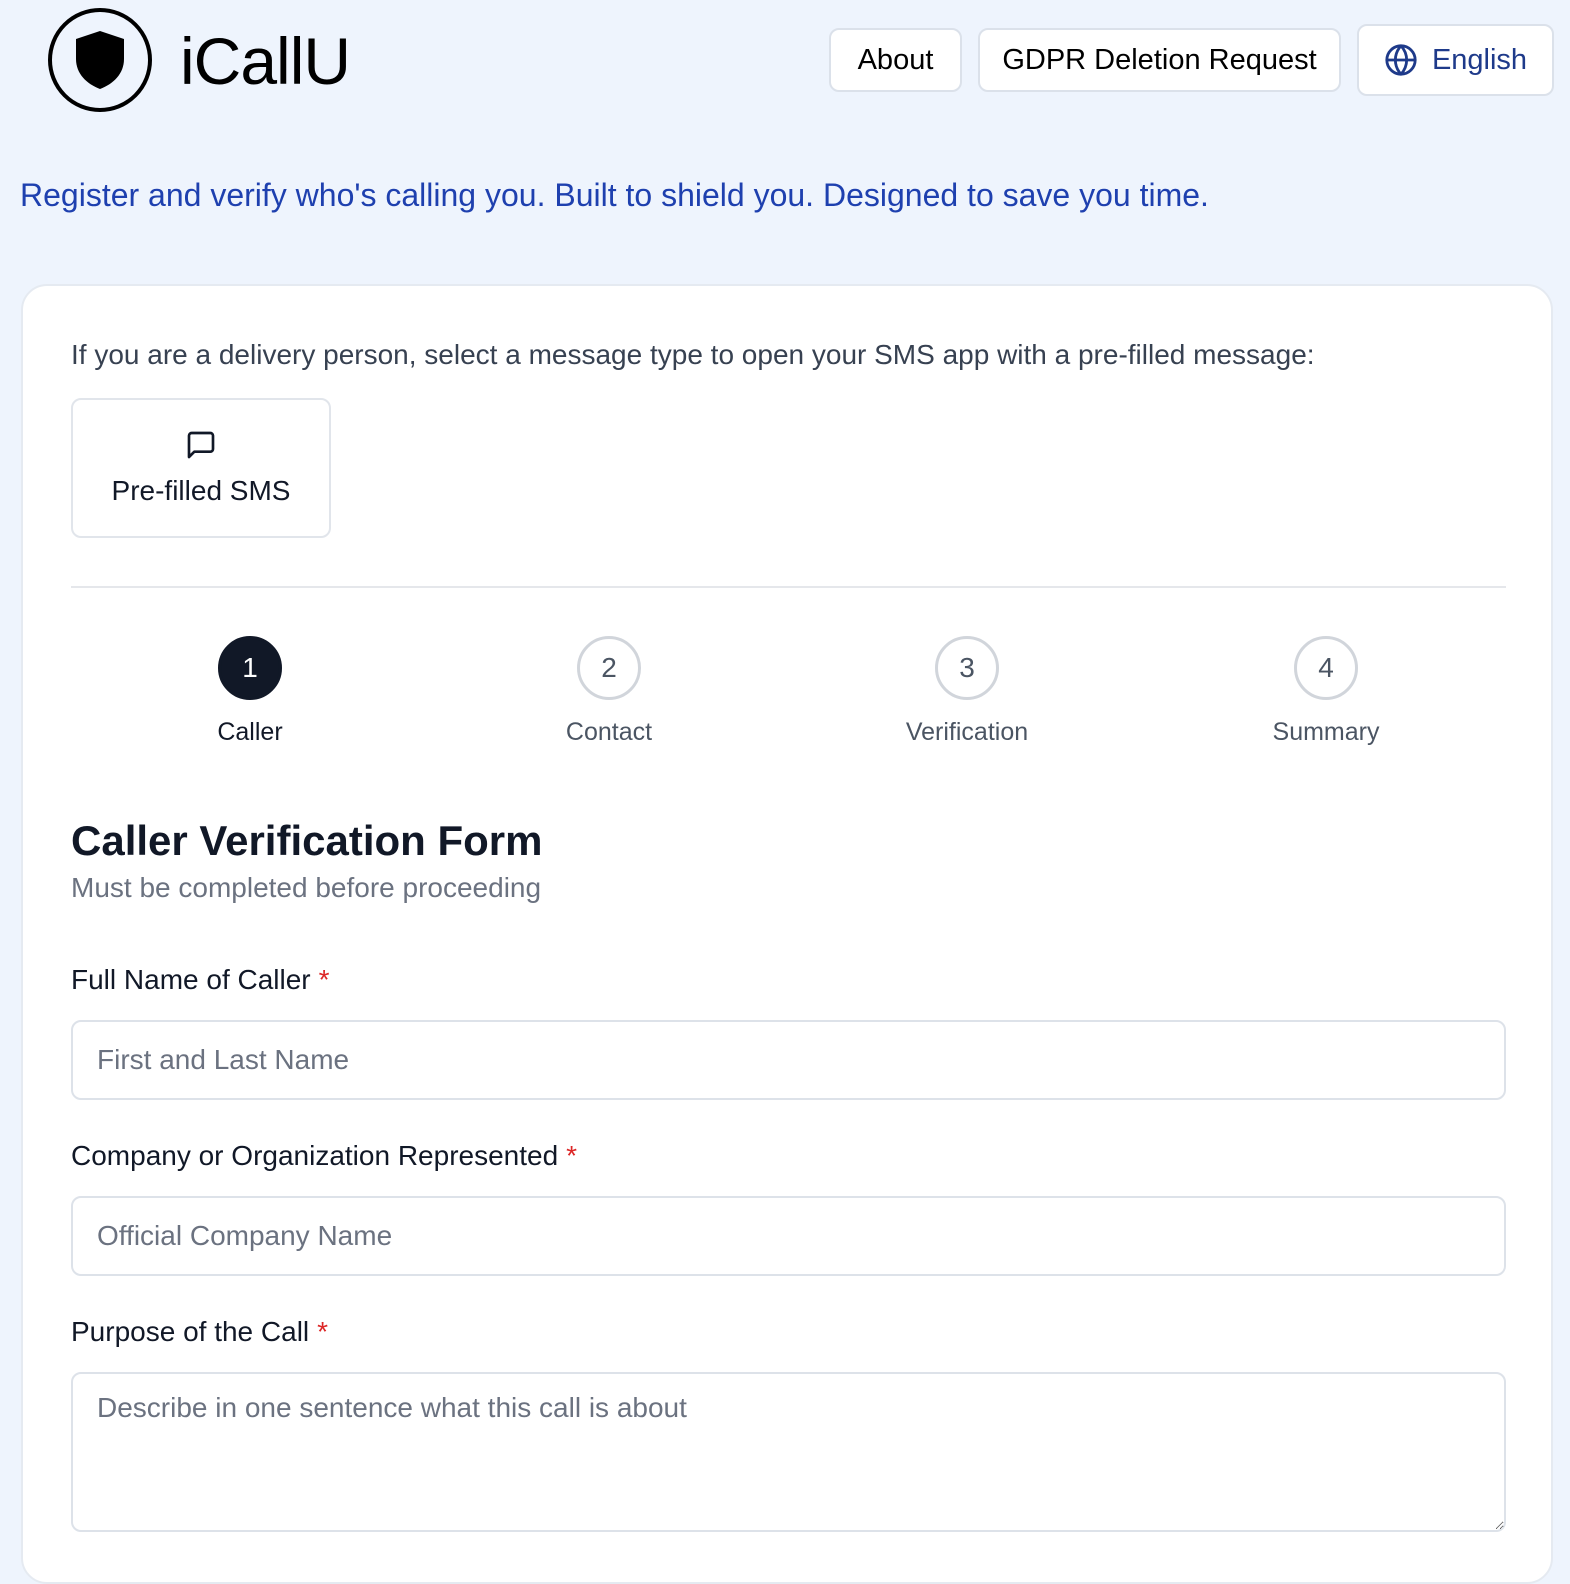  I want to click on step-verification: 3 Verification, so click(967, 692).